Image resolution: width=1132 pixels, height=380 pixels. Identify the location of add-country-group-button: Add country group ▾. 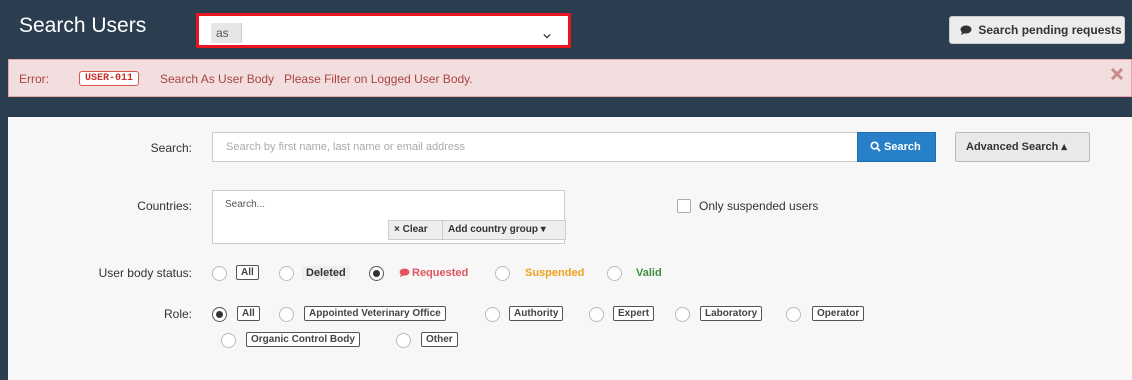
(504, 230).